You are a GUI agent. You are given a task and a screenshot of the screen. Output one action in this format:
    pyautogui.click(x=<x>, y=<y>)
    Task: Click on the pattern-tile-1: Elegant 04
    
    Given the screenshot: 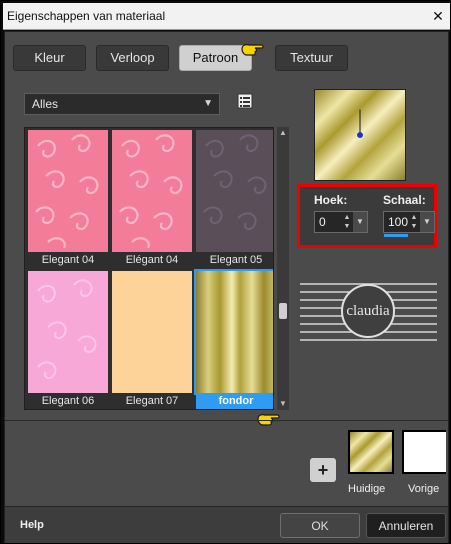 What is the action you would take?
    pyautogui.click(x=68, y=199)
    